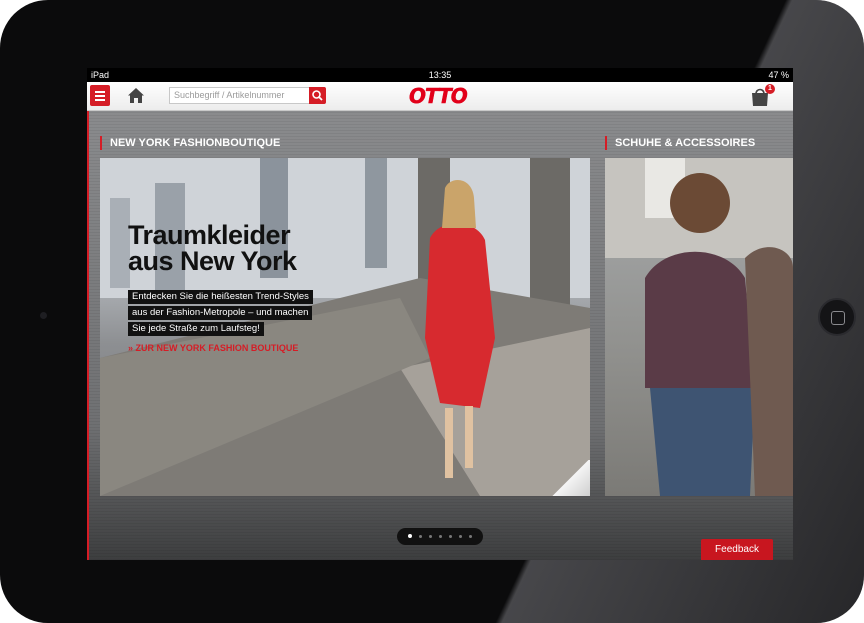 The height and width of the screenshot is (623, 864). What do you see at coordinates (570, 478) in the screenshot?
I see `page-curl` at bounding box center [570, 478].